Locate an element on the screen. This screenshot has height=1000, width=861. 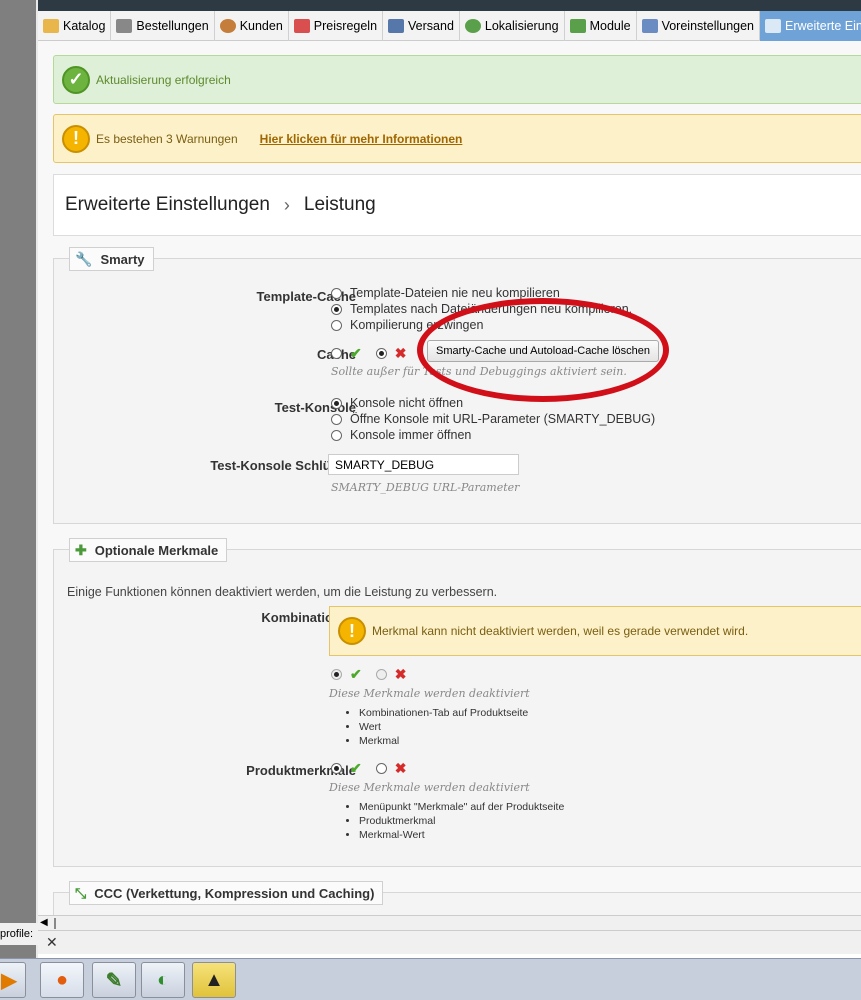
wrench-icon is located at coordinates (773, 26).